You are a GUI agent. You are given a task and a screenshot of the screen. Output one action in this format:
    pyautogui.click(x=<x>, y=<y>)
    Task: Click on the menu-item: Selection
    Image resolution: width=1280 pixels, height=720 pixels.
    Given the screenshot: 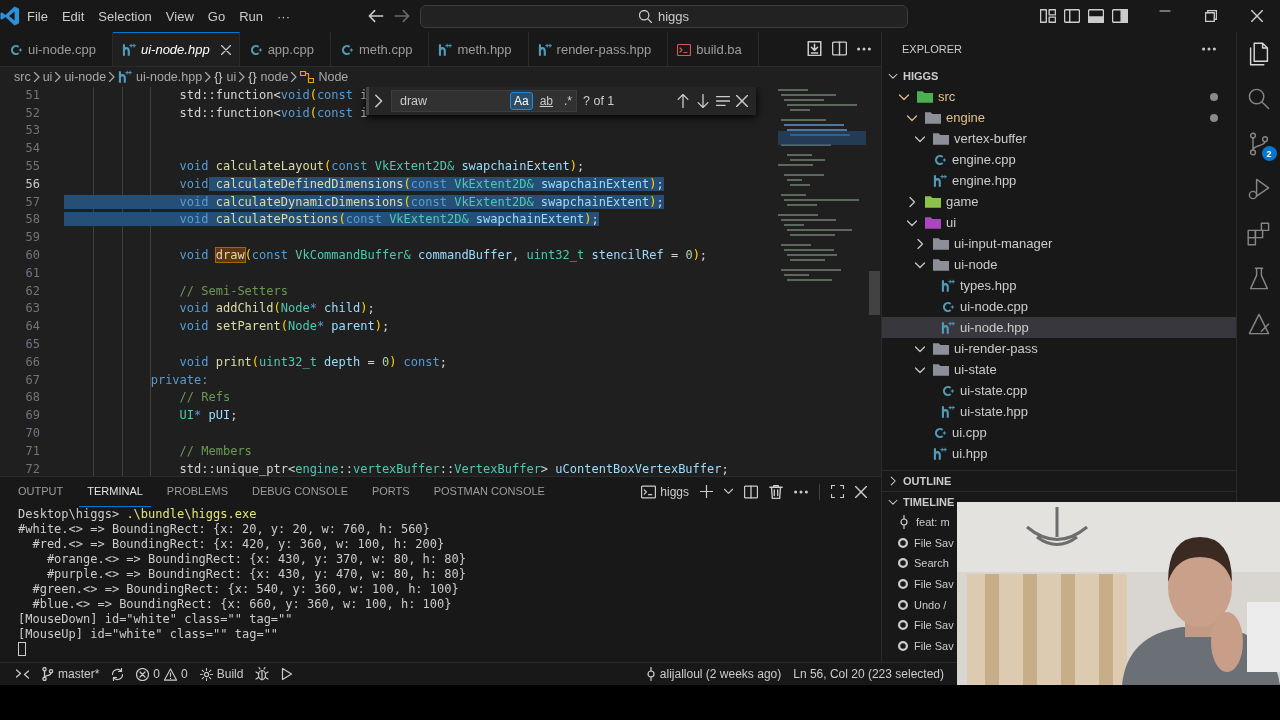 What is the action you would take?
    pyautogui.click(x=125, y=16)
    